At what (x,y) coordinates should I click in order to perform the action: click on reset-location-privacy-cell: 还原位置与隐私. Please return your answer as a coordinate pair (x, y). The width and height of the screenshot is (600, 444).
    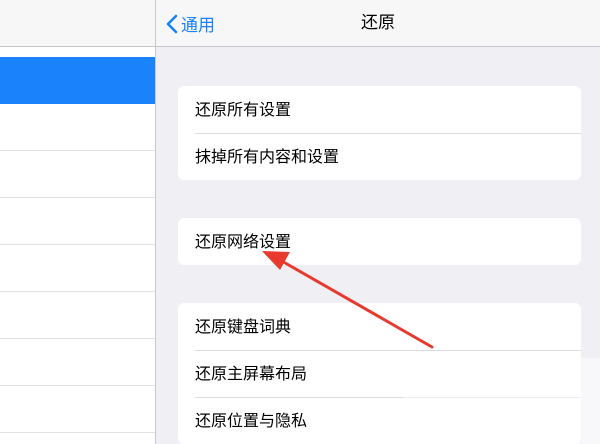
    Looking at the image, I should click on (379, 420).